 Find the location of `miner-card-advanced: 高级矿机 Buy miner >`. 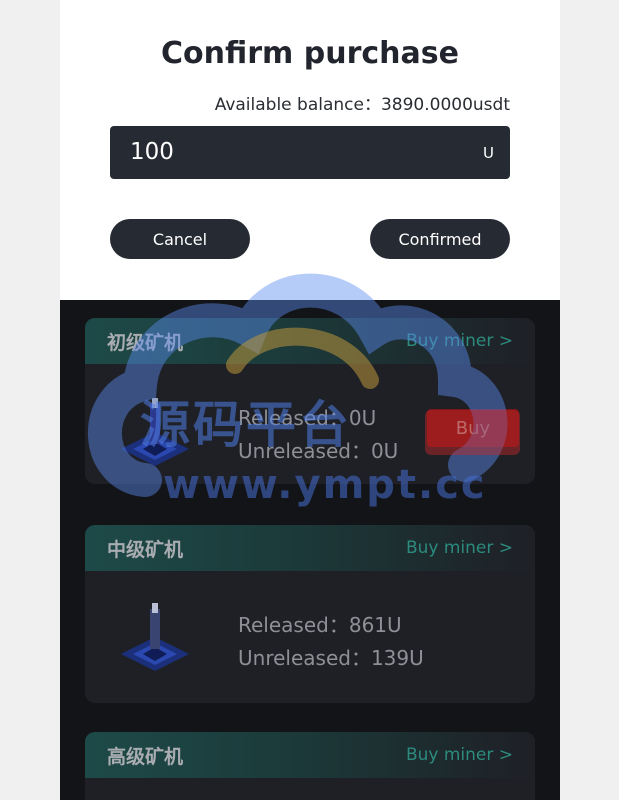

miner-card-advanced: 高级矿机 Buy miner > is located at coordinates (310, 766).